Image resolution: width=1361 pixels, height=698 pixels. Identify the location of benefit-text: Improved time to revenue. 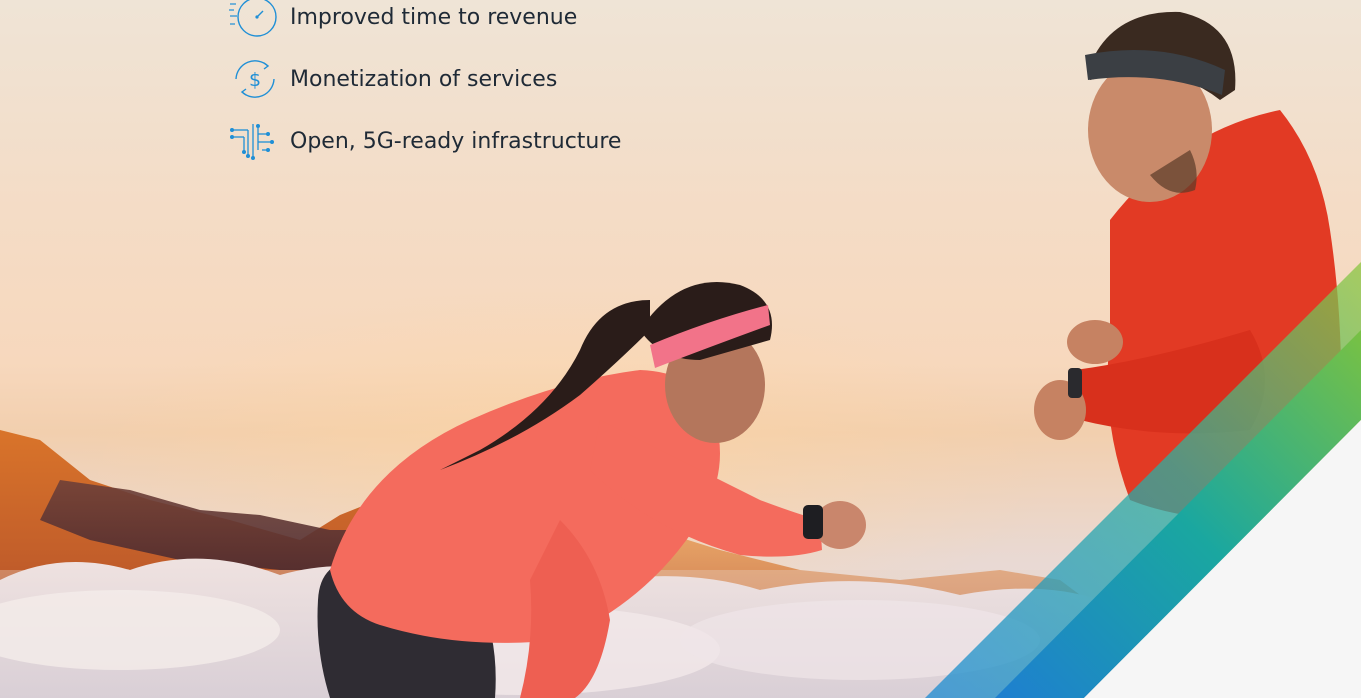
(434, 17).